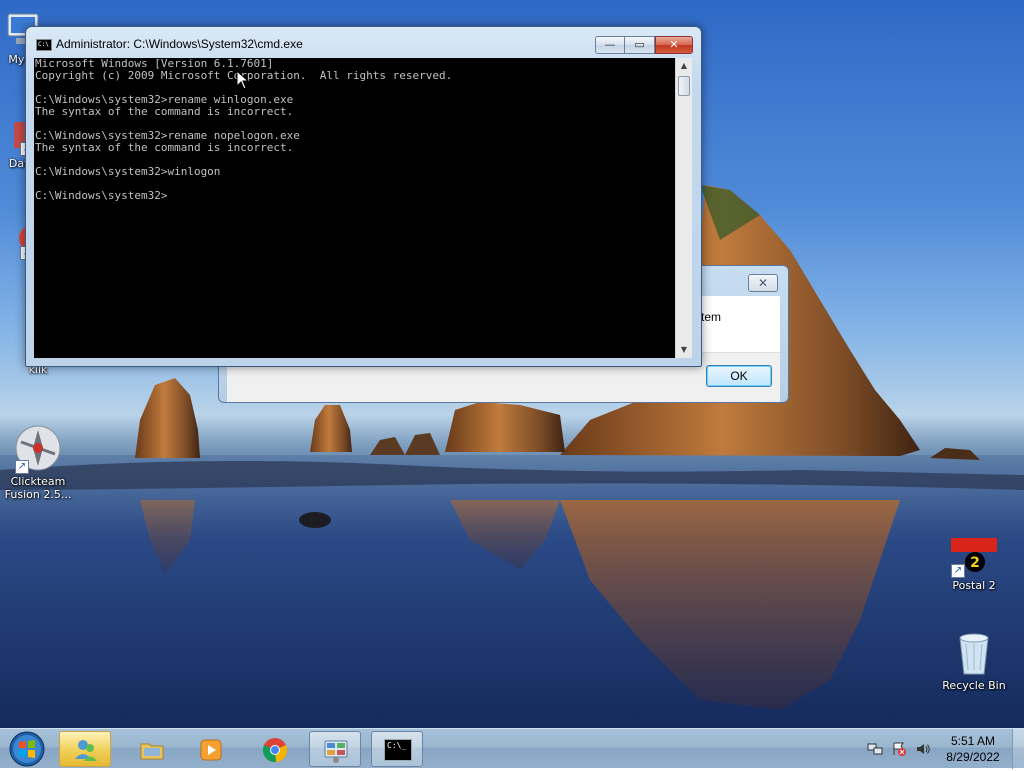  What do you see at coordinates (923, 749) in the screenshot?
I see `volume-icon` at bounding box center [923, 749].